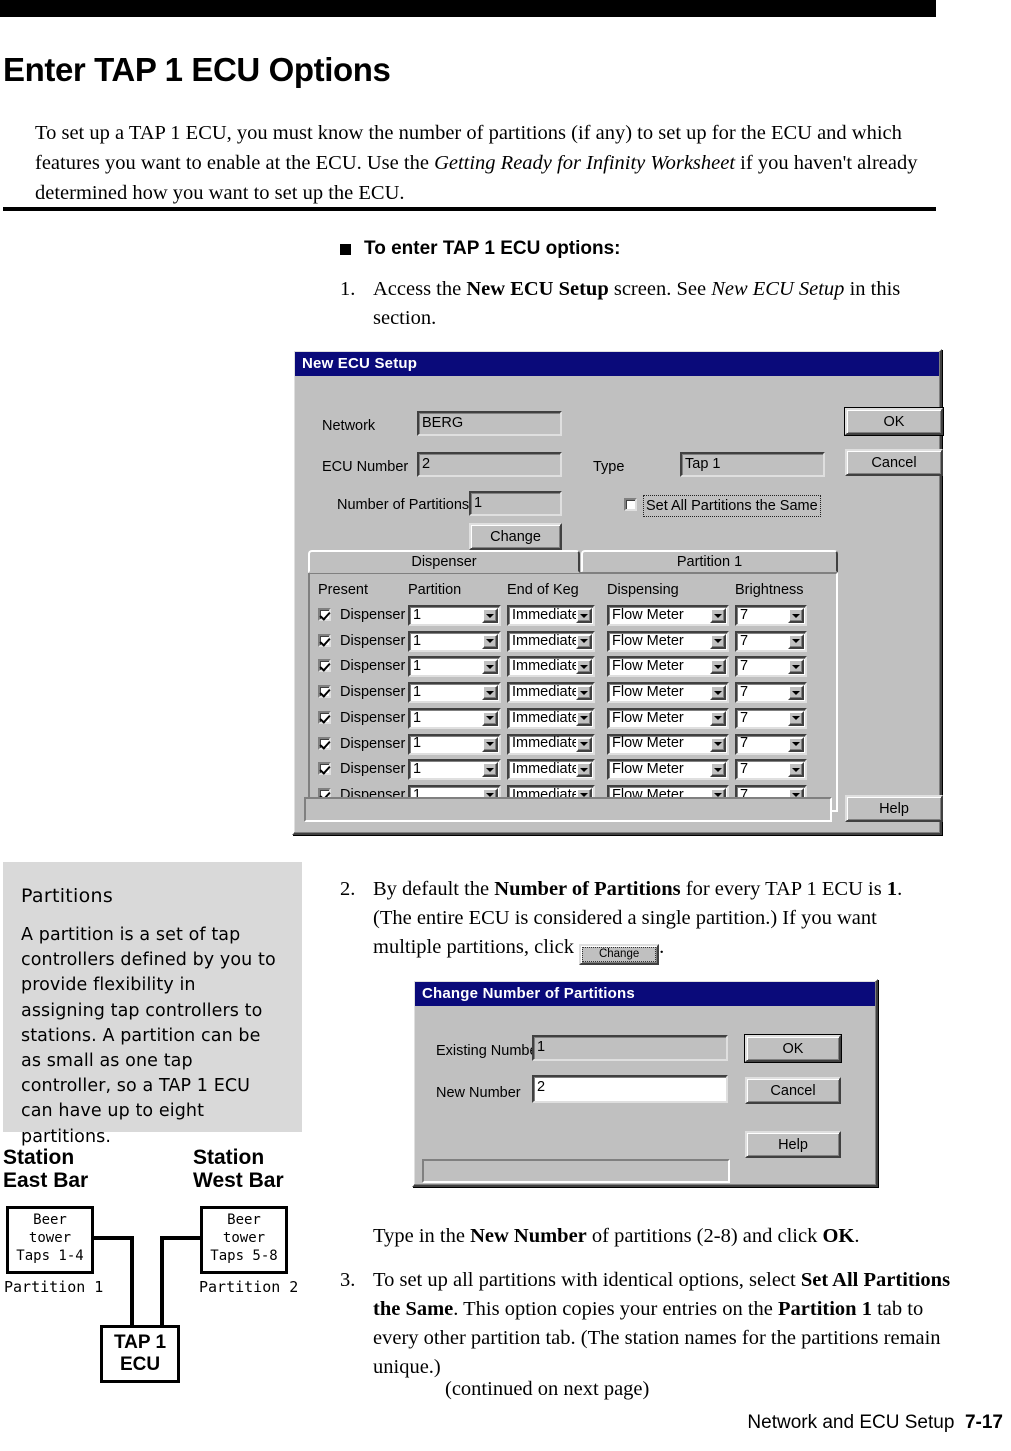 The image size is (1011, 1451). Describe the element at coordinates (771, 641) in the screenshot. I see `dispenser-2-brightness-dropdown: 7` at that location.